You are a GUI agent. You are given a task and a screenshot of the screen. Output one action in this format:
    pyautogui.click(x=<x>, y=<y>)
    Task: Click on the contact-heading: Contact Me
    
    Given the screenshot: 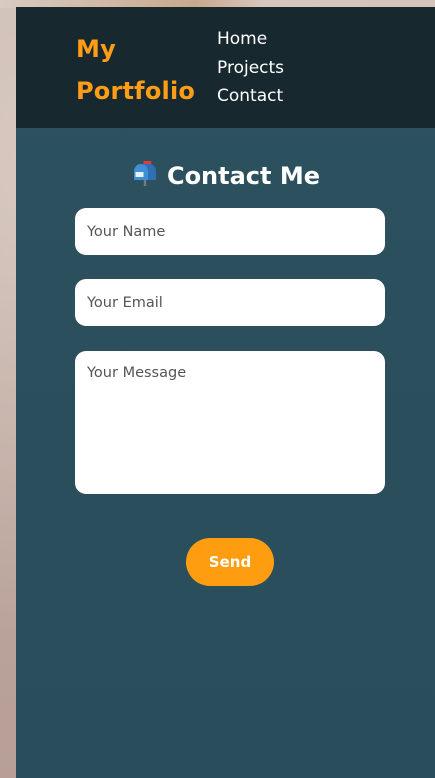 What is the action you would take?
    pyautogui.click(x=225, y=175)
    